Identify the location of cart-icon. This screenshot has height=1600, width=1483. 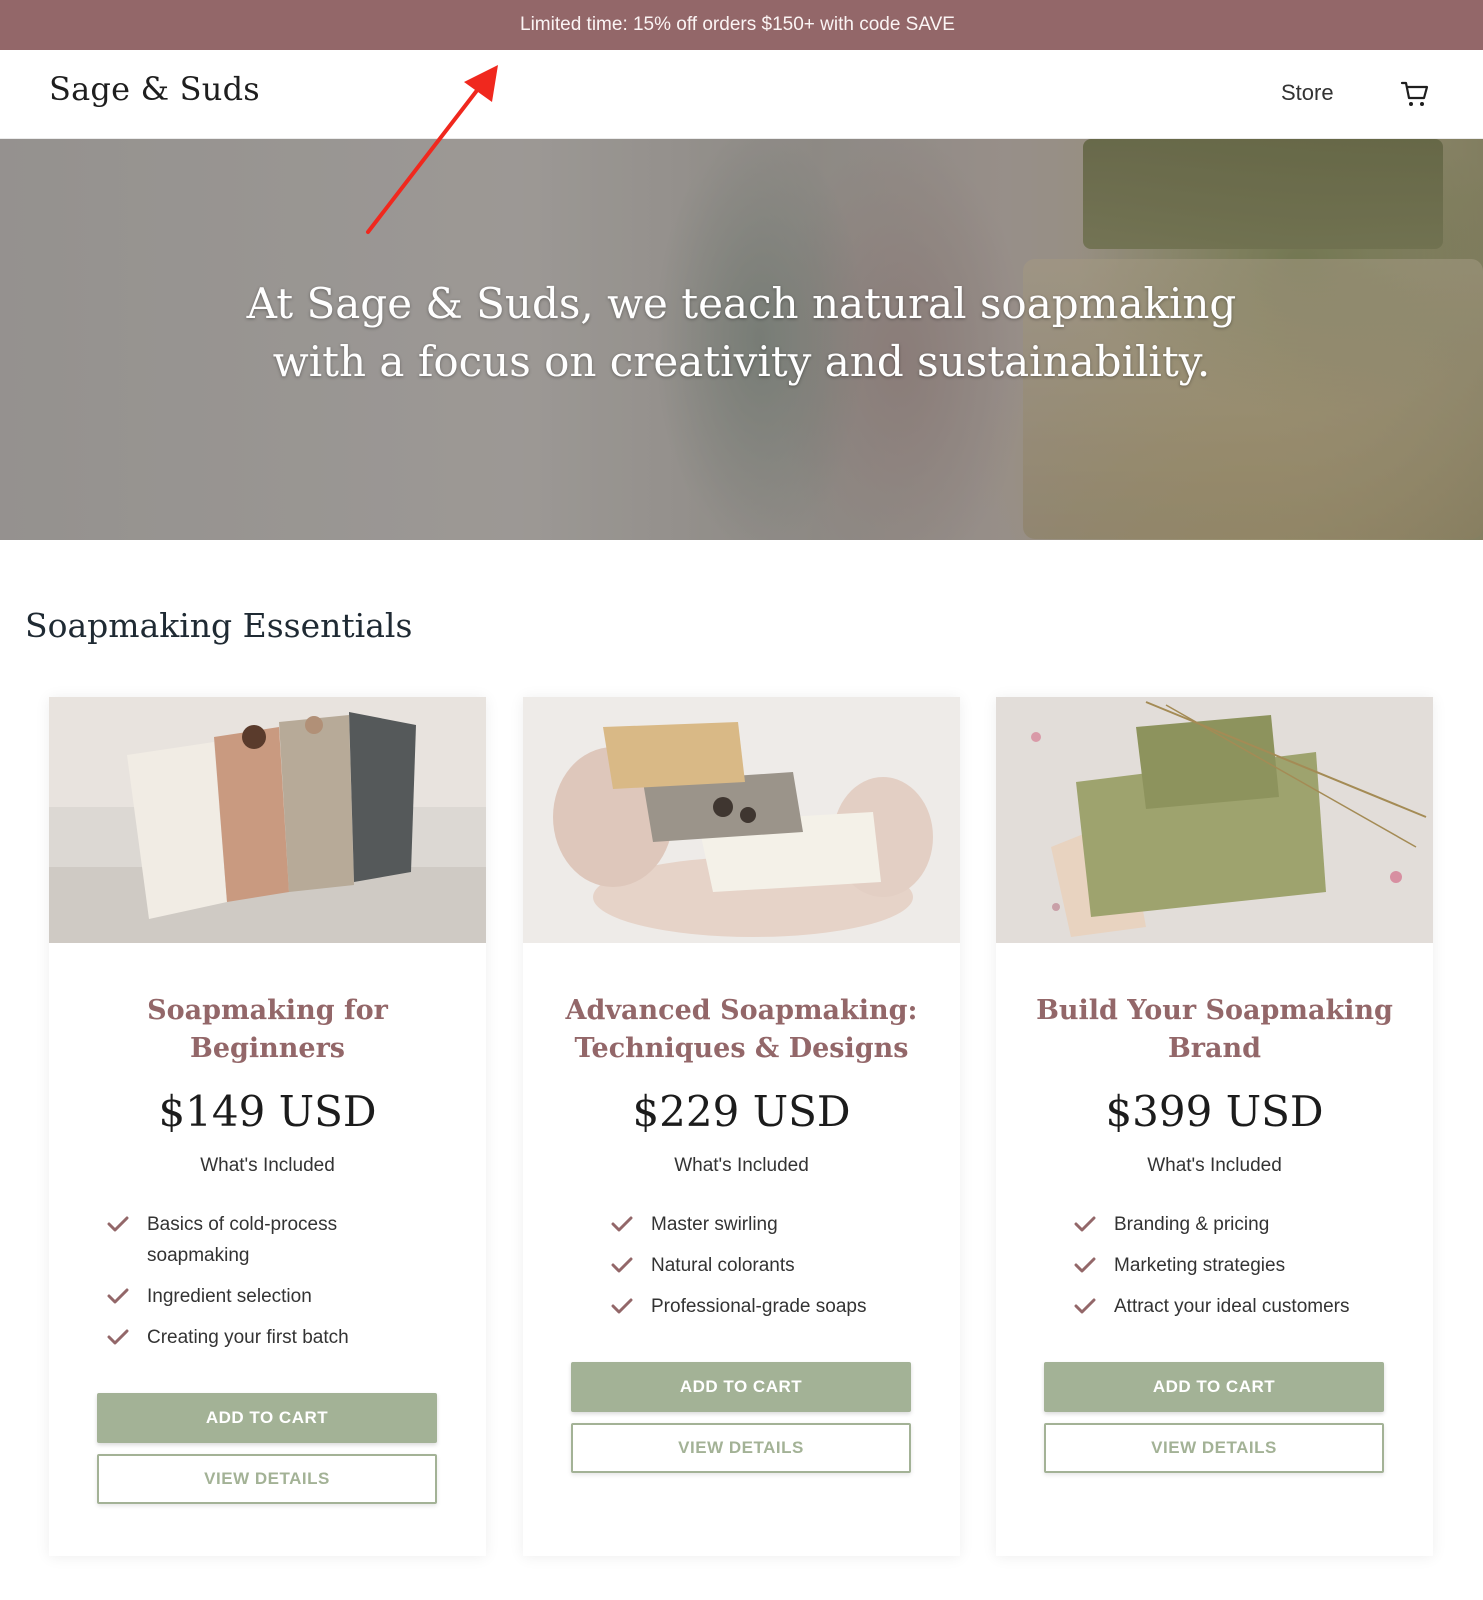
(1415, 94).